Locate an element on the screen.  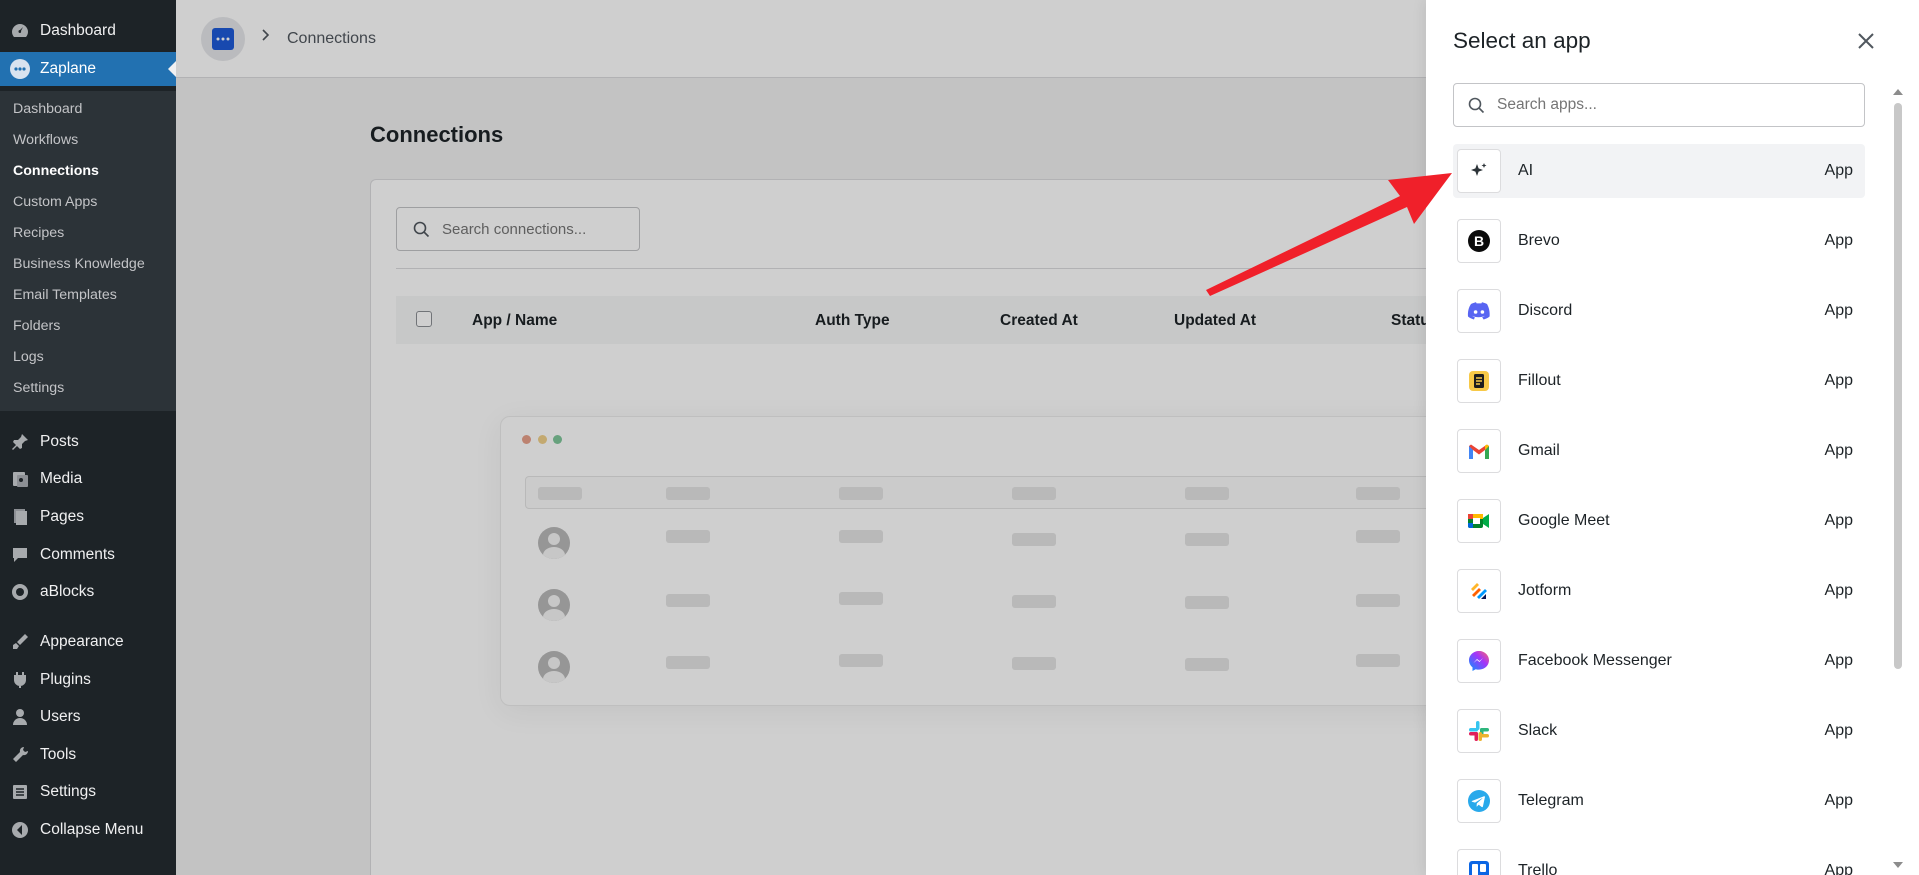
fillout-icon is located at coordinates (1479, 381).